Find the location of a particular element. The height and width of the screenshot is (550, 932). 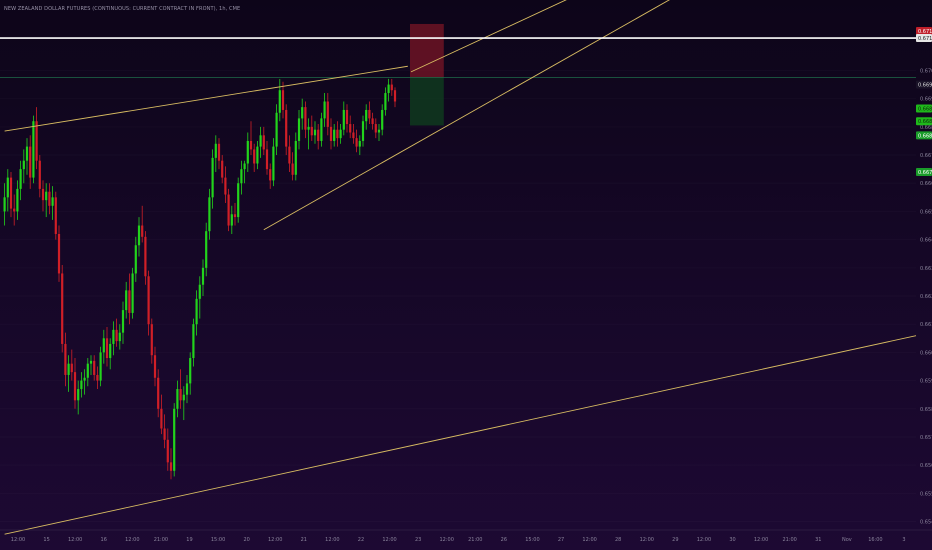

x-tick-label: 26 is located at coordinates (504, 540).